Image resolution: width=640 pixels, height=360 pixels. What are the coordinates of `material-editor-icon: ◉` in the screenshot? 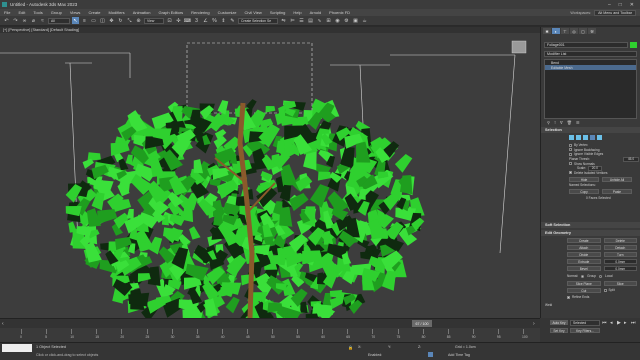 It's located at (337, 20).